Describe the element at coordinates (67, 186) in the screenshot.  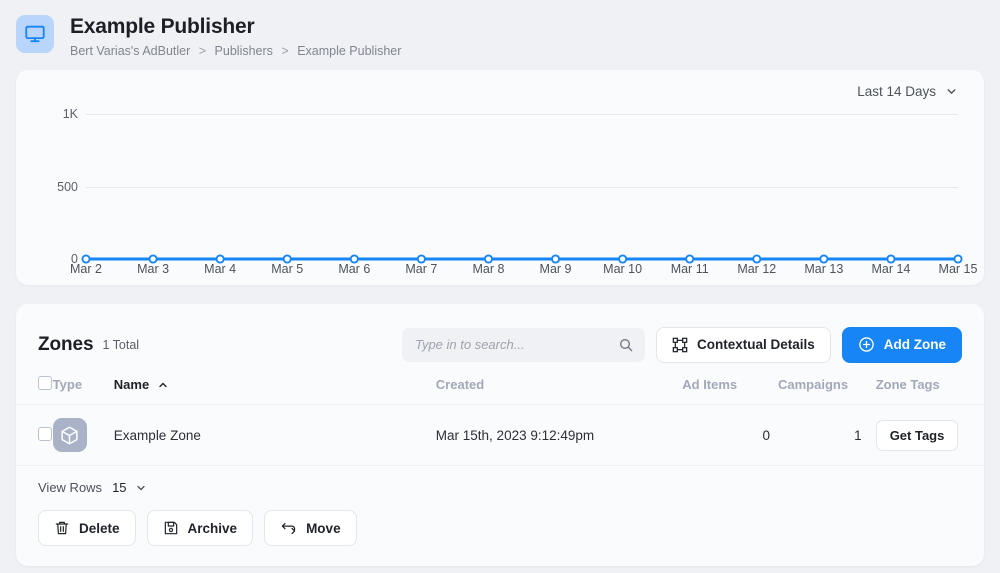
I see `y-axis-tick-label: 500` at that location.